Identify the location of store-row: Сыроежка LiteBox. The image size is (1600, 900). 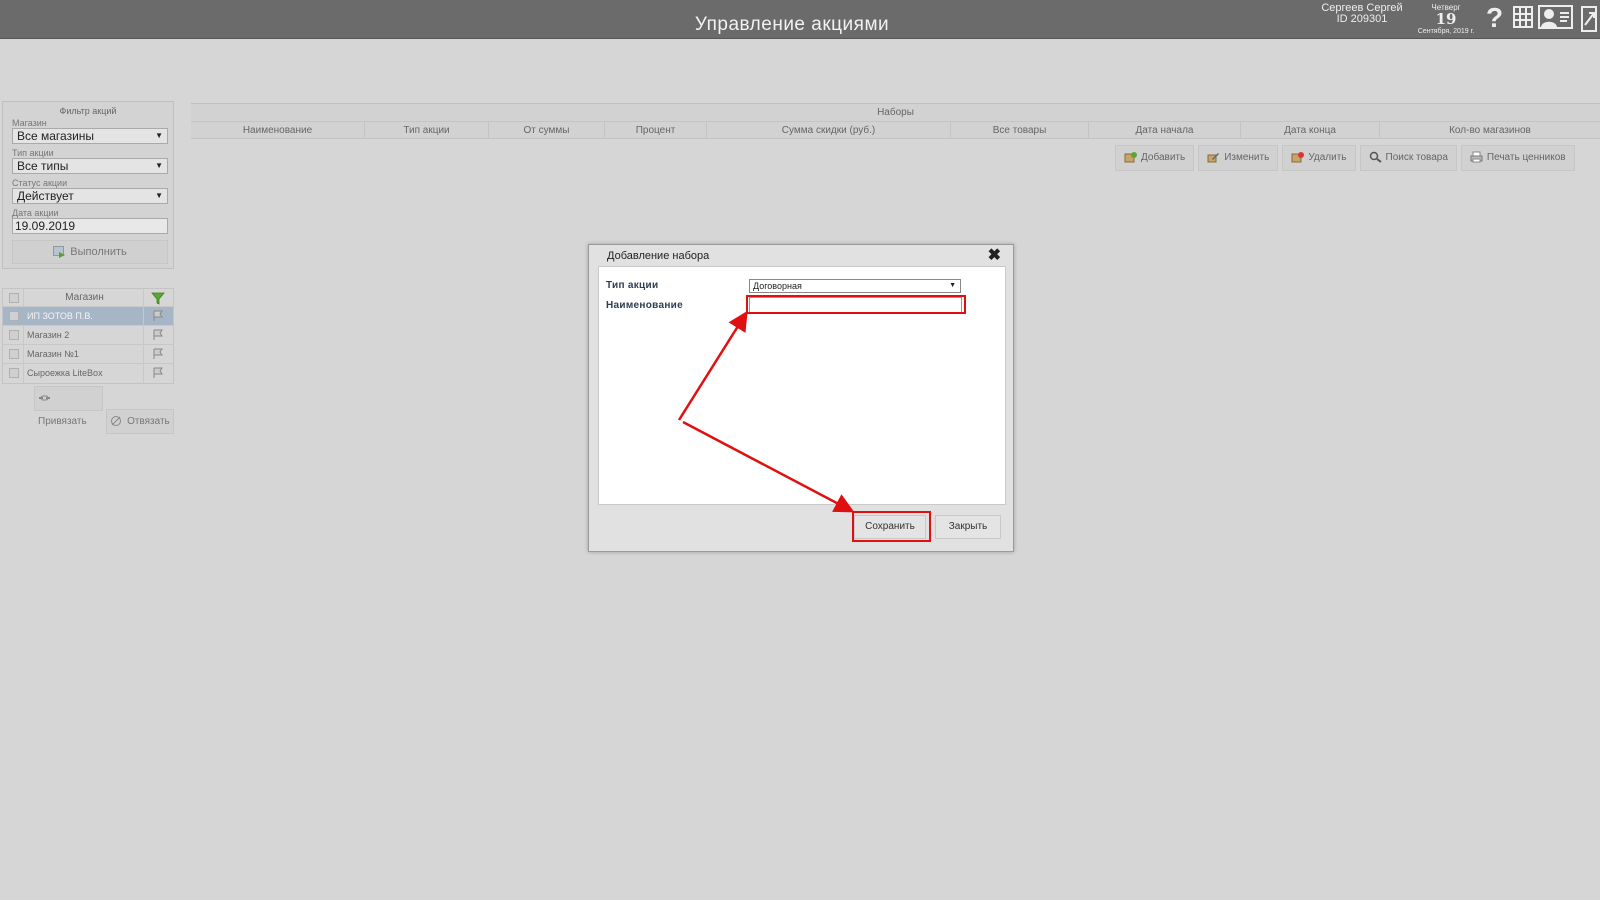
(88, 373).